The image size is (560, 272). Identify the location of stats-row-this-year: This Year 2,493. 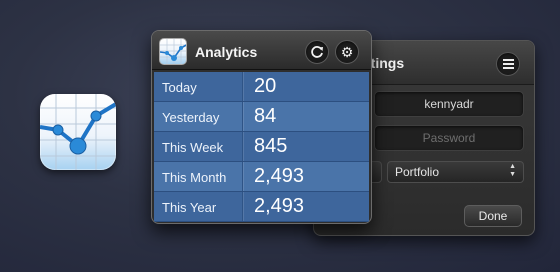
(261, 207).